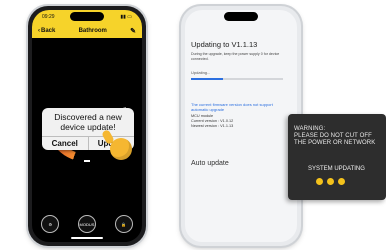 The image size is (386, 250). Describe the element at coordinates (88, 122) in the screenshot. I see `dialog-message: Discovered a new device update!` at that location.